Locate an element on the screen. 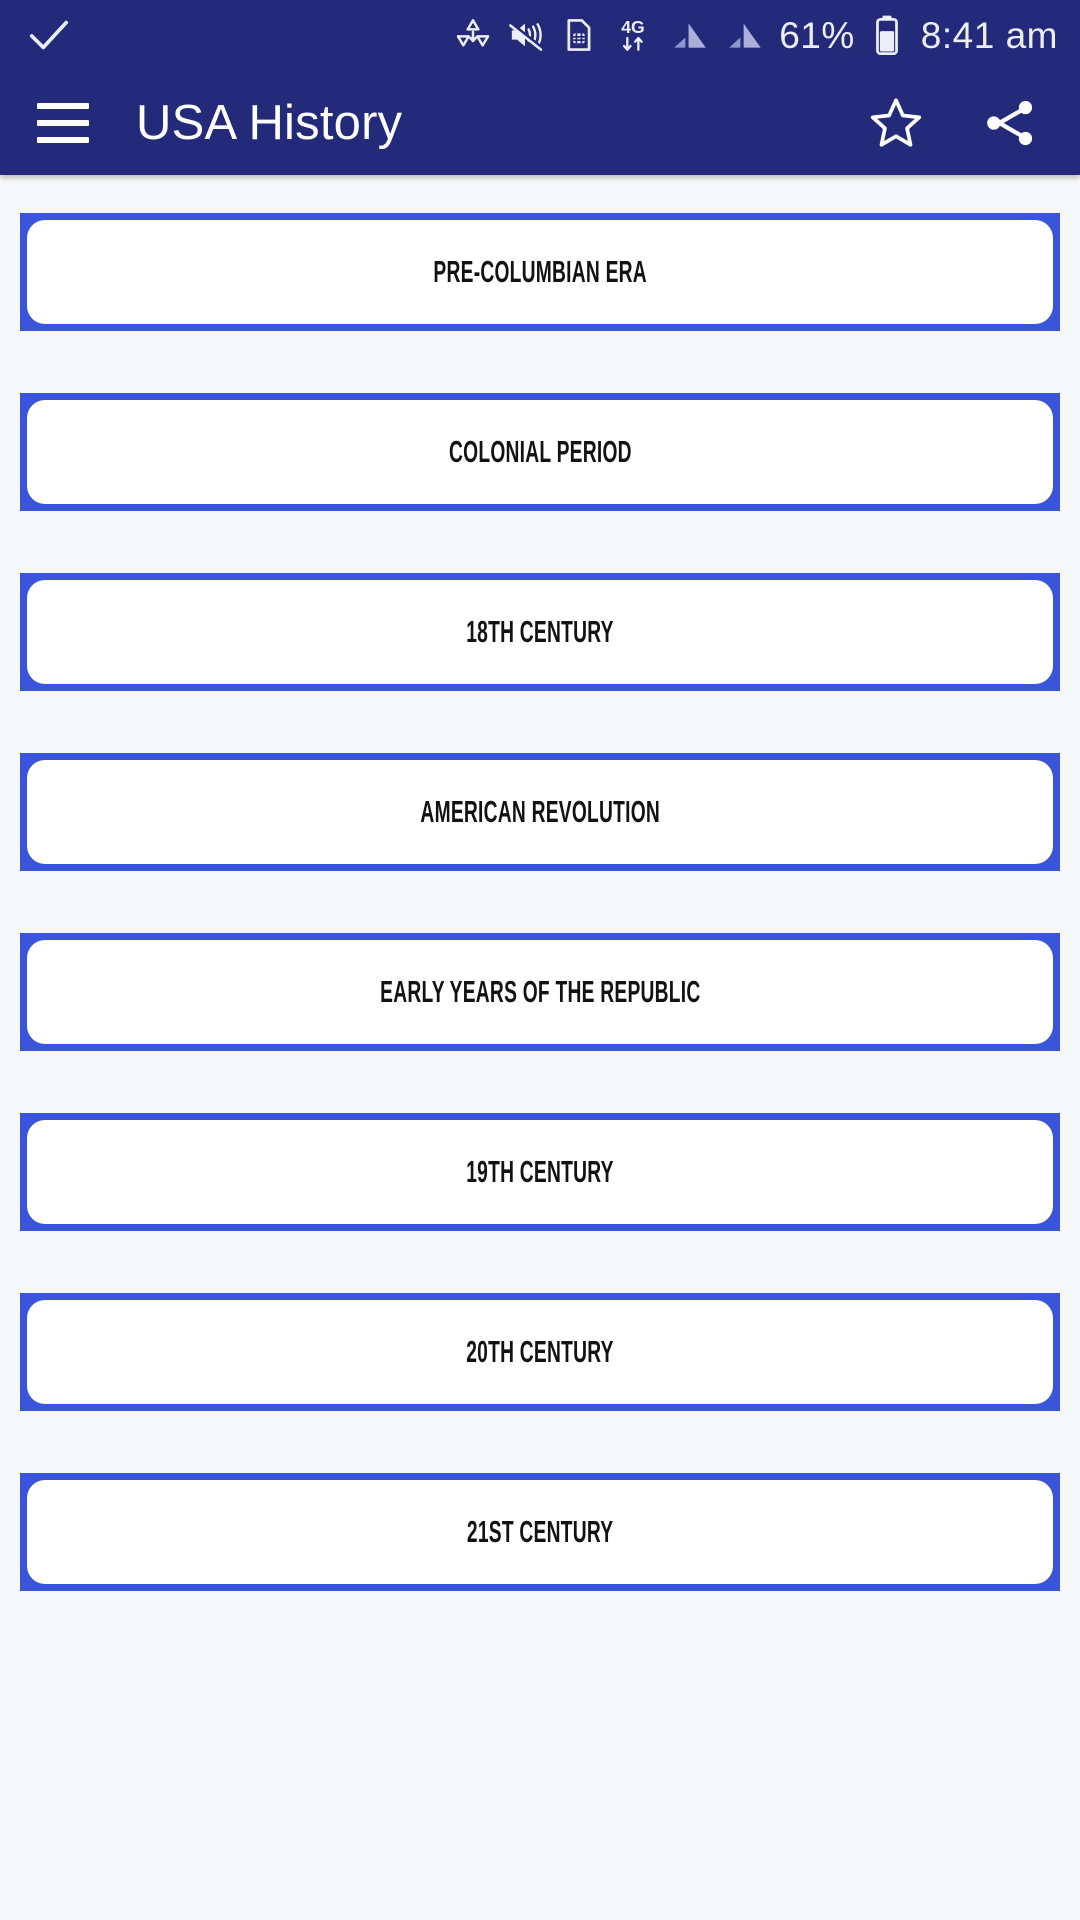 The image size is (1080, 1920). mobile-data-4g-icon: 4G is located at coordinates (633, 34).